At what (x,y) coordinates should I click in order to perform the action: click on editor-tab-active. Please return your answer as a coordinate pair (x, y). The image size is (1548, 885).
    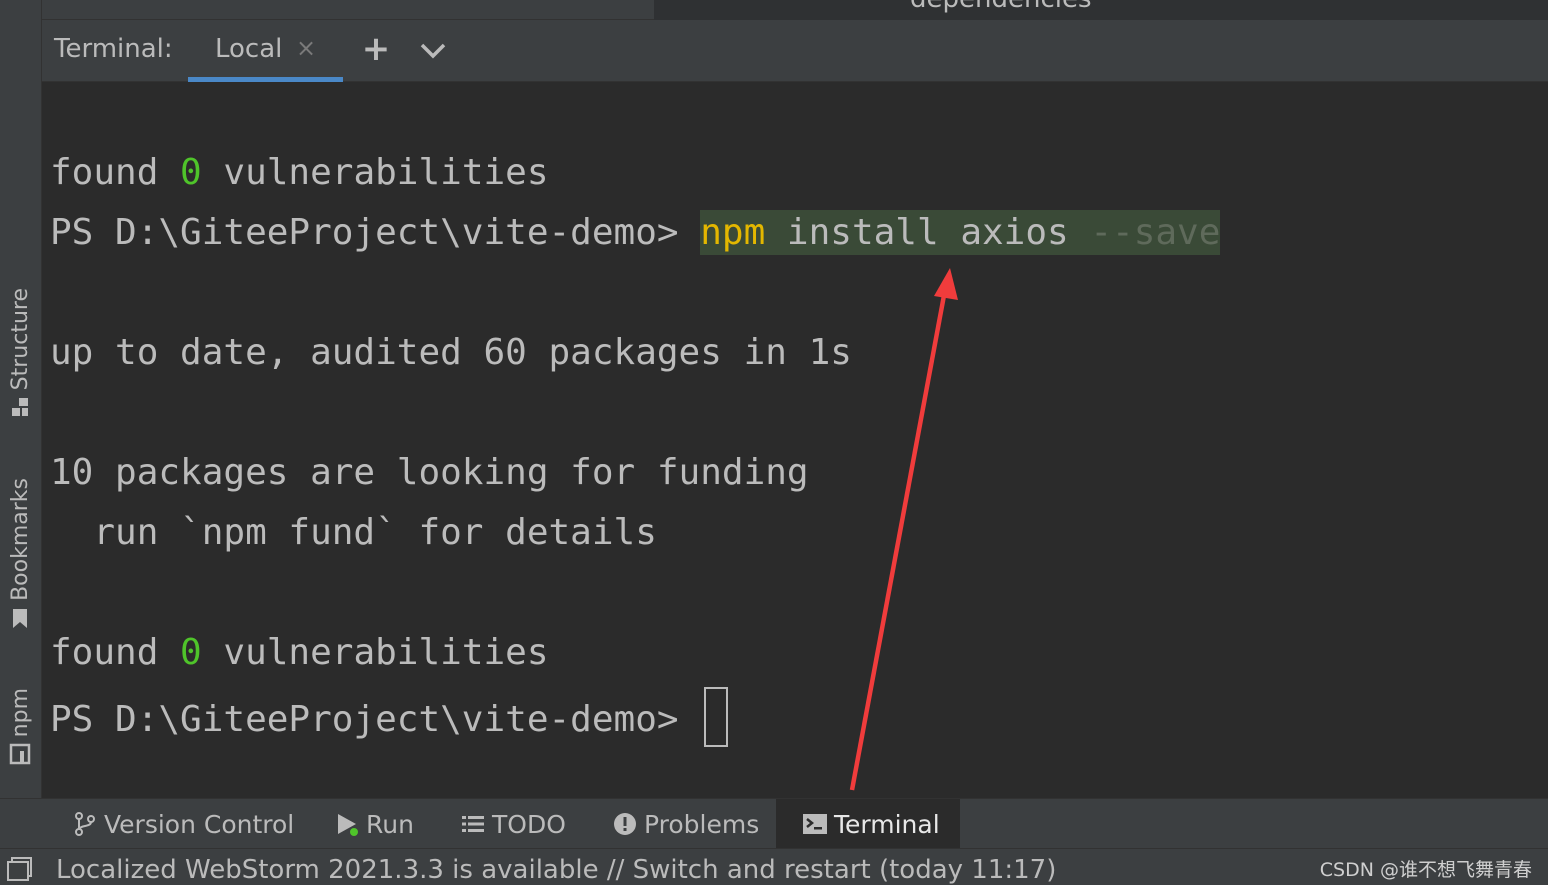
    Looking at the image, I should click on (1101, 10).